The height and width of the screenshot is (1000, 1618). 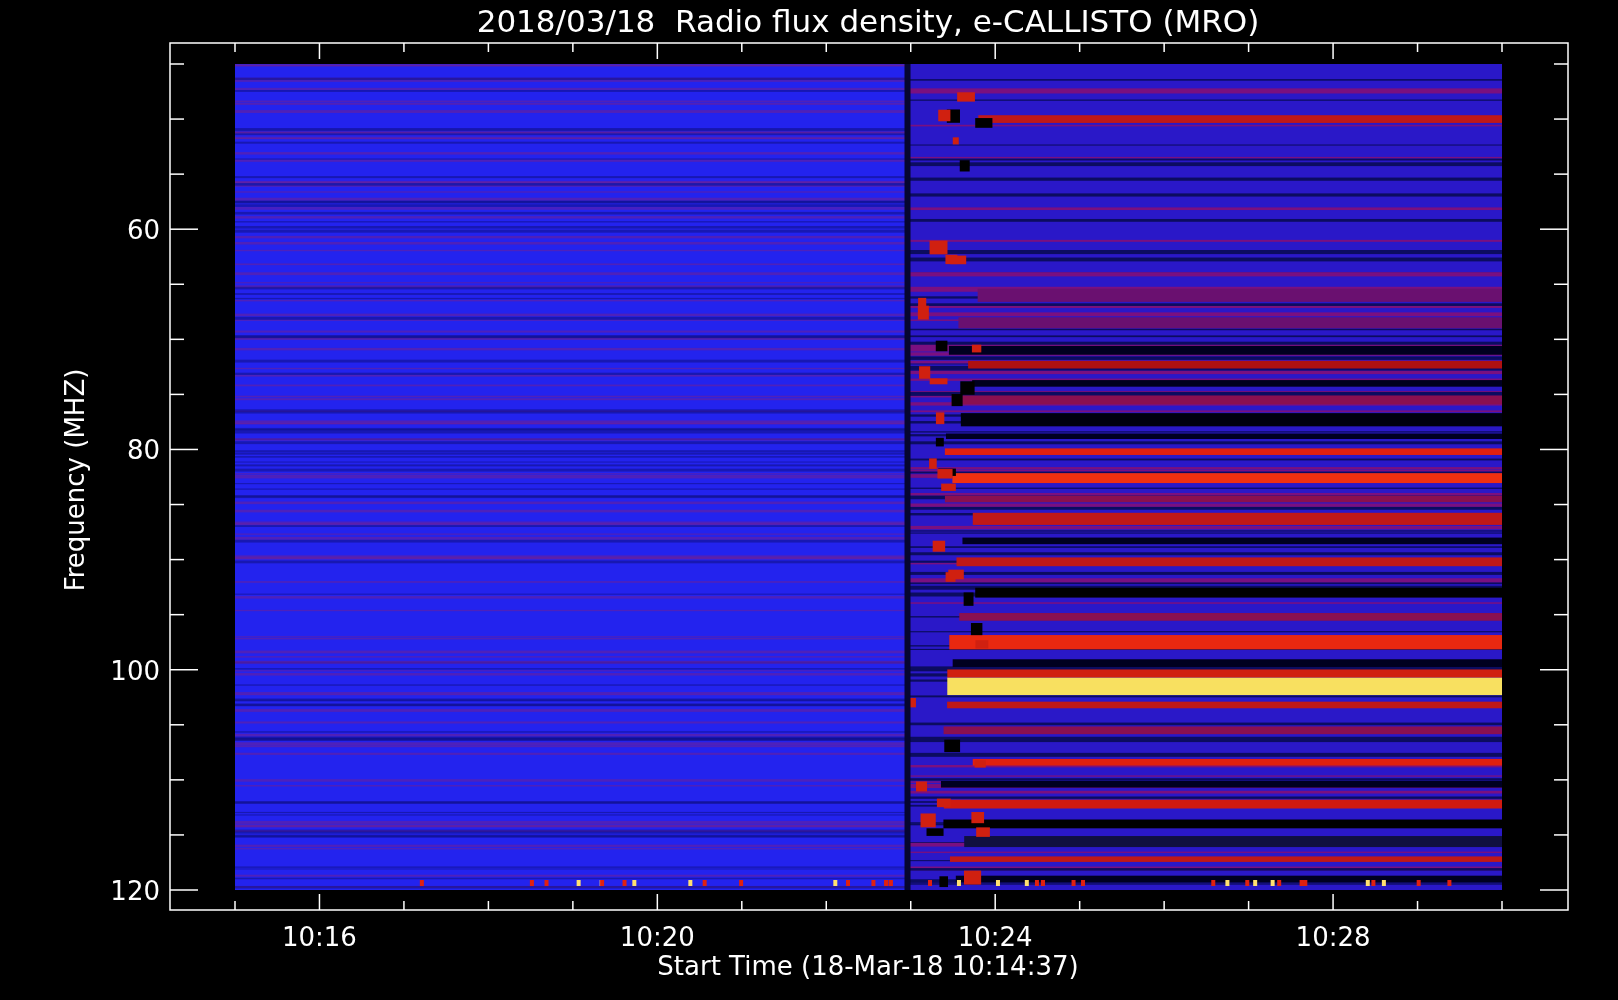 What do you see at coordinates (319, 937) in the screenshot?
I see `x-tick-label: 10:16` at bounding box center [319, 937].